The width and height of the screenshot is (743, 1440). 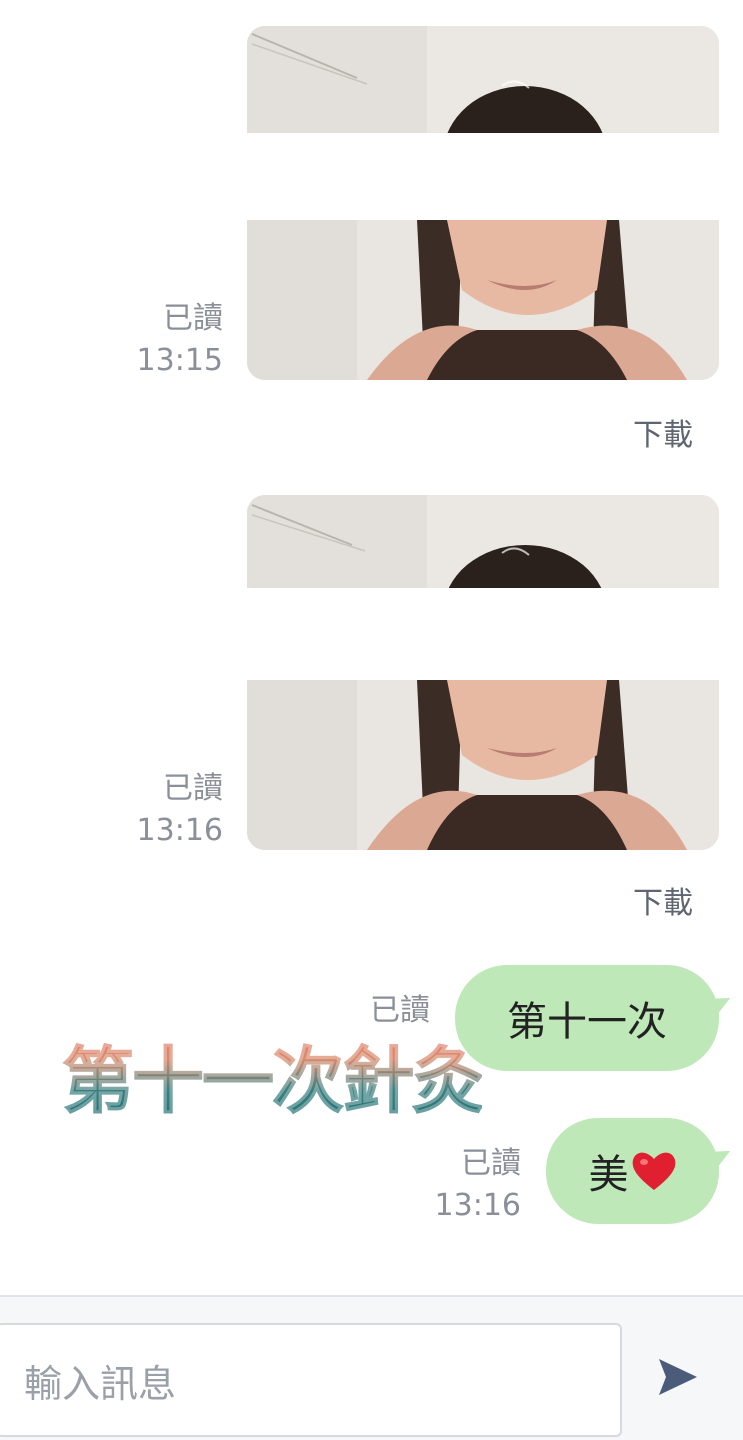 I want to click on message-bubble: 美, so click(x=632, y=1171).